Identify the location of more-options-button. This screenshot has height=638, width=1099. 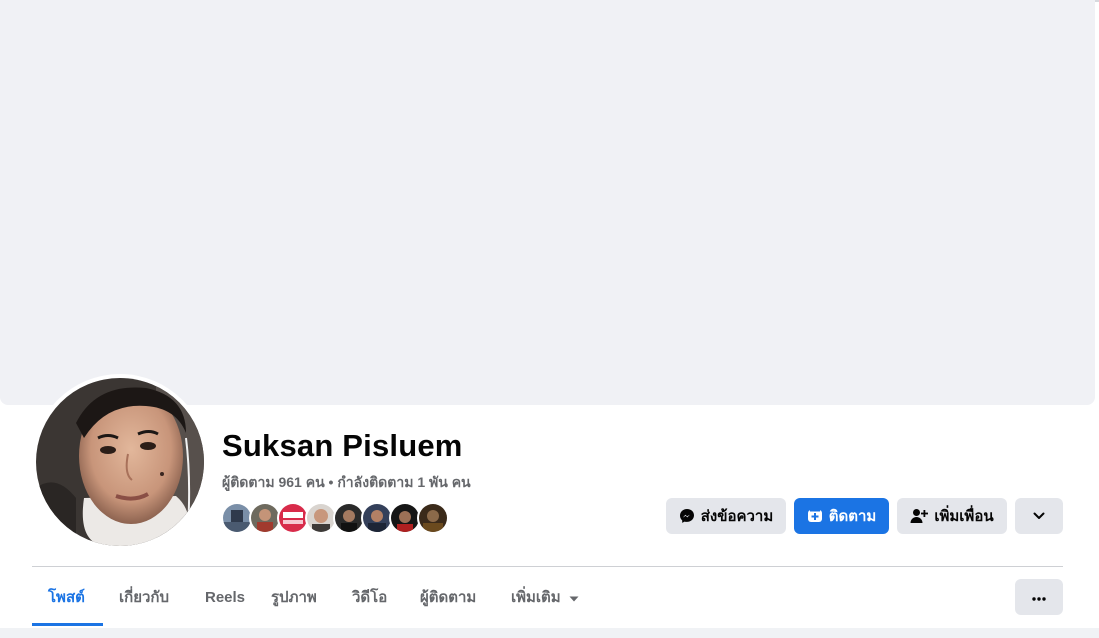
(1039, 597).